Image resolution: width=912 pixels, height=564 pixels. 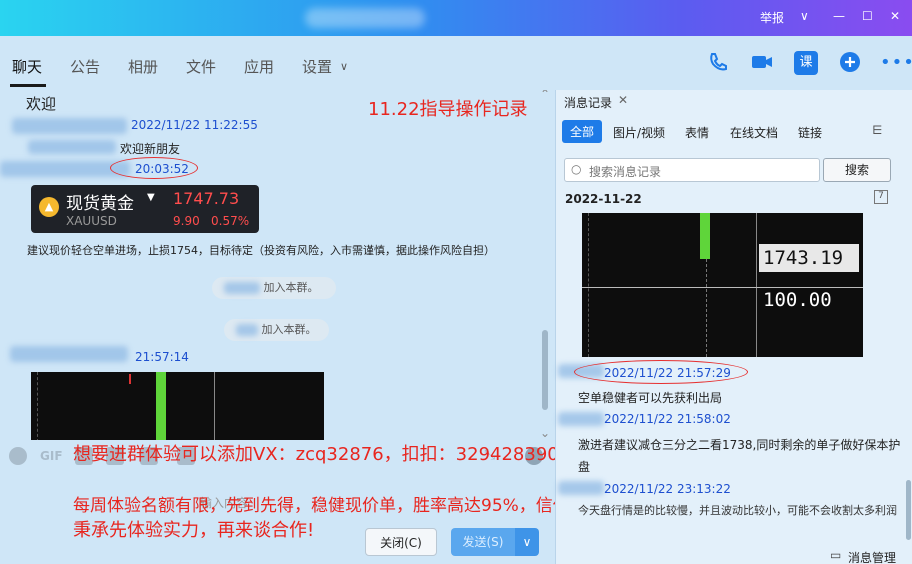 I want to click on chevron-down-icon: ∨, so click(x=344, y=66).